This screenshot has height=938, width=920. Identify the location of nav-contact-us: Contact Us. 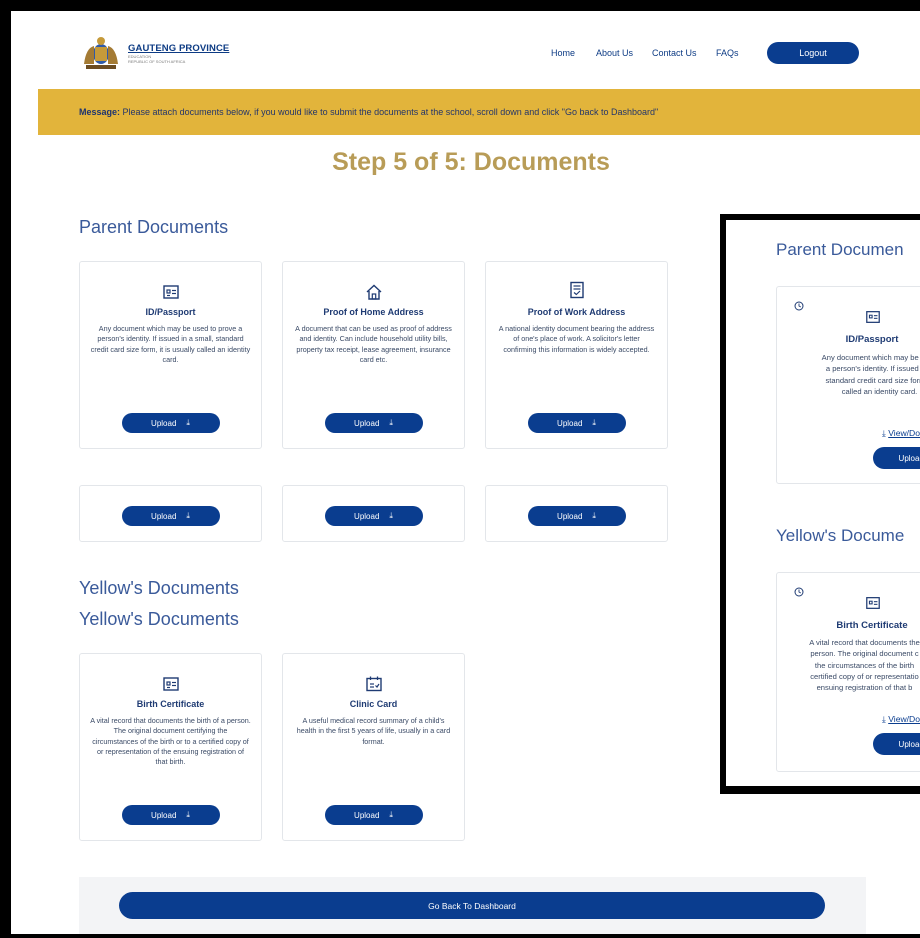
(674, 53).